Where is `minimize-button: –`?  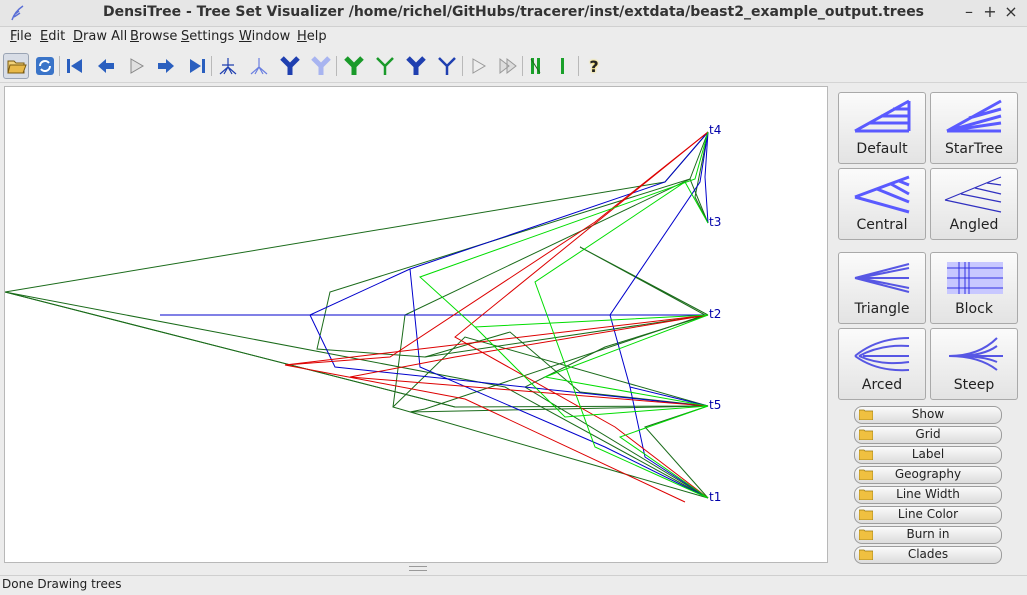 minimize-button: – is located at coordinates (969, 12).